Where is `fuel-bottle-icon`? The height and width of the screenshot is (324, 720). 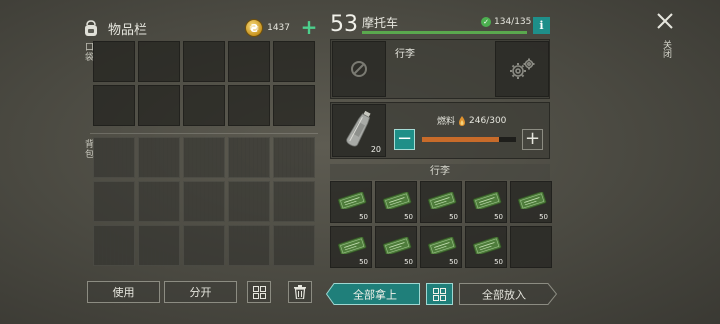
fuel-bottle-icon is located at coordinates (358, 128).